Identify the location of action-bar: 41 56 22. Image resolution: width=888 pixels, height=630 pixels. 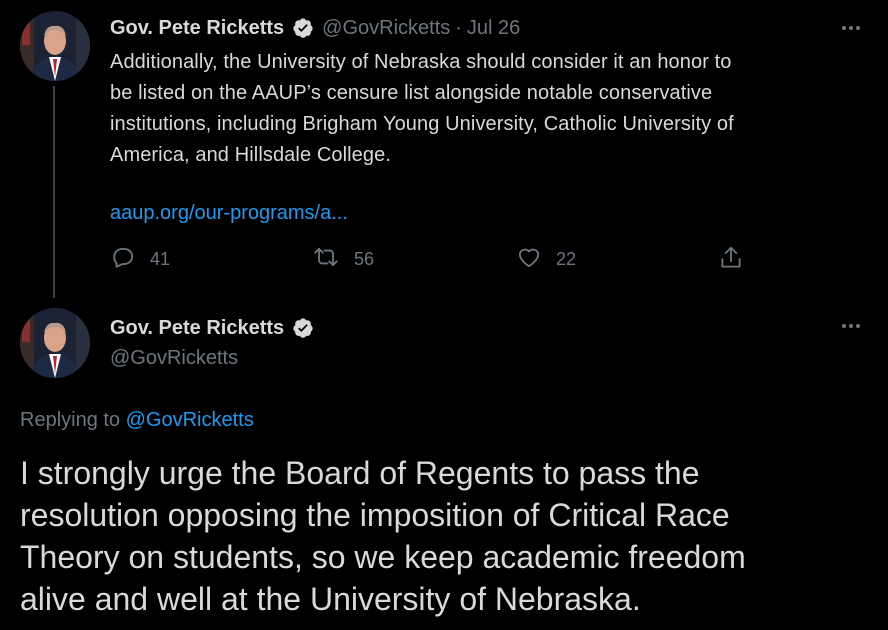
(444, 258).